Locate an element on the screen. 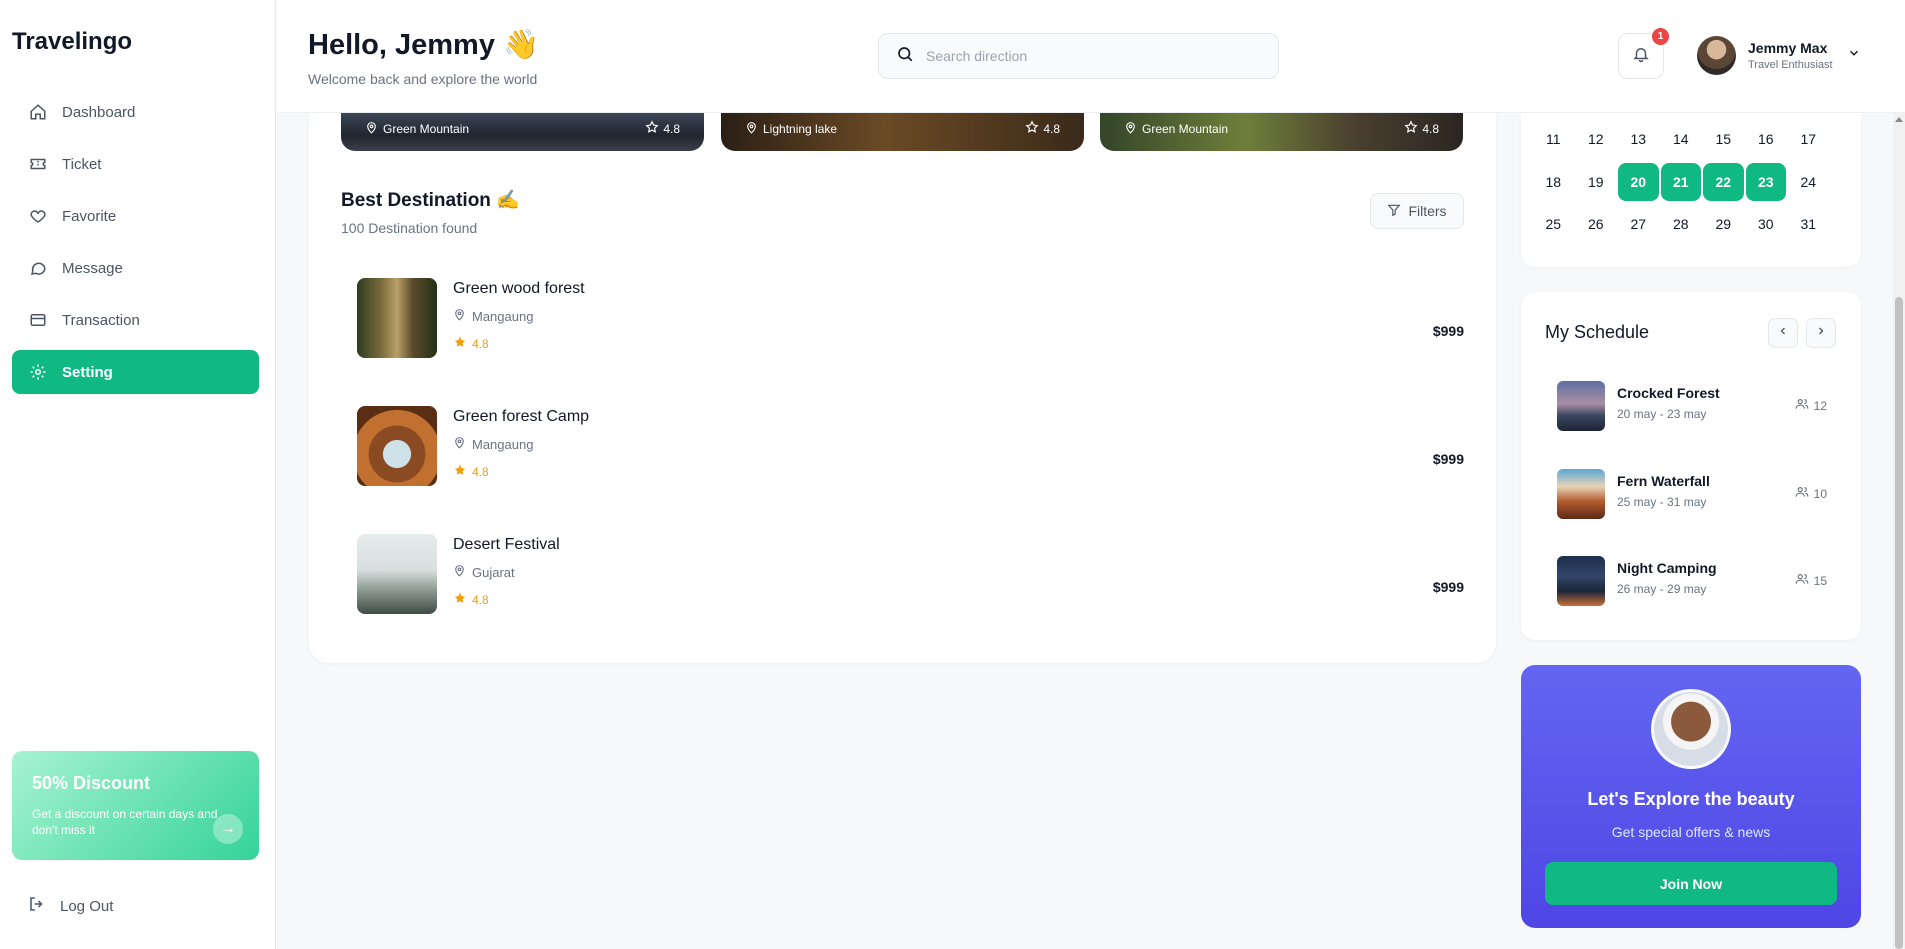 This screenshot has width=1905, height=949. schedule-participants: 10 is located at coordinates (1811, 493).